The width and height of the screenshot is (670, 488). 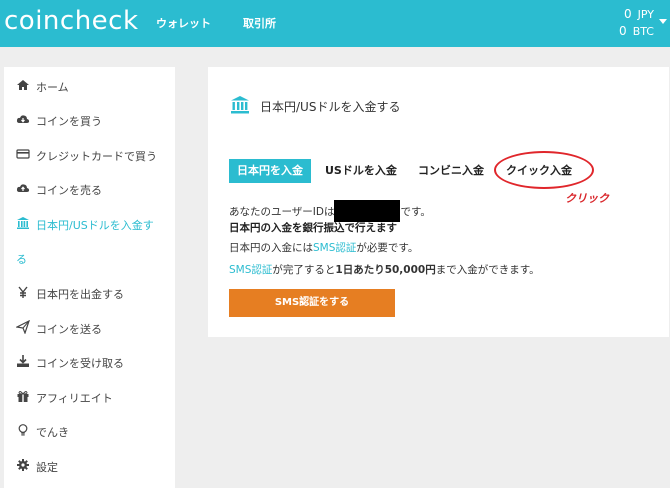 What do you see at coordinates (335, 23) in the screenshot?
I see `top-header: coincheck ウォレット 取引所 0 JPY 0 BTC` at bounding box center [335, 23].